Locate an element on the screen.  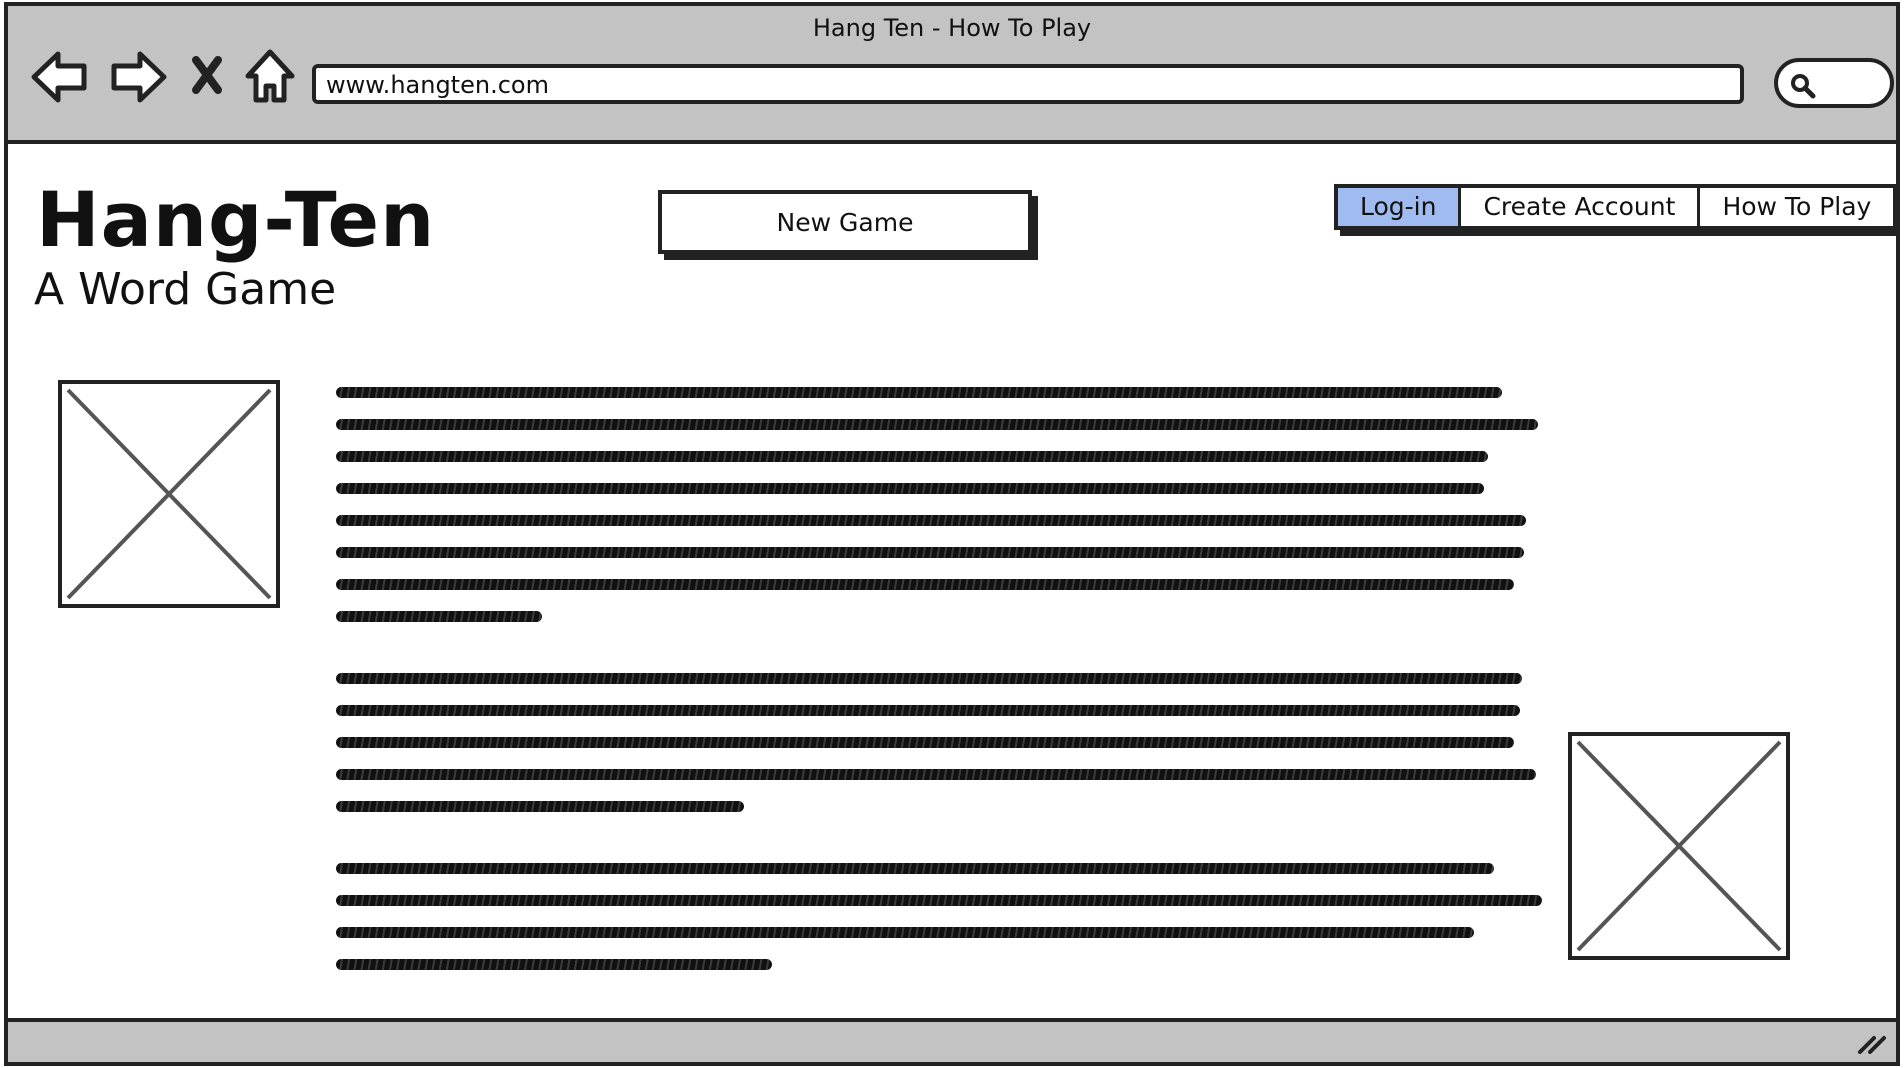
search-icon is located at coordinates (1803, 86).